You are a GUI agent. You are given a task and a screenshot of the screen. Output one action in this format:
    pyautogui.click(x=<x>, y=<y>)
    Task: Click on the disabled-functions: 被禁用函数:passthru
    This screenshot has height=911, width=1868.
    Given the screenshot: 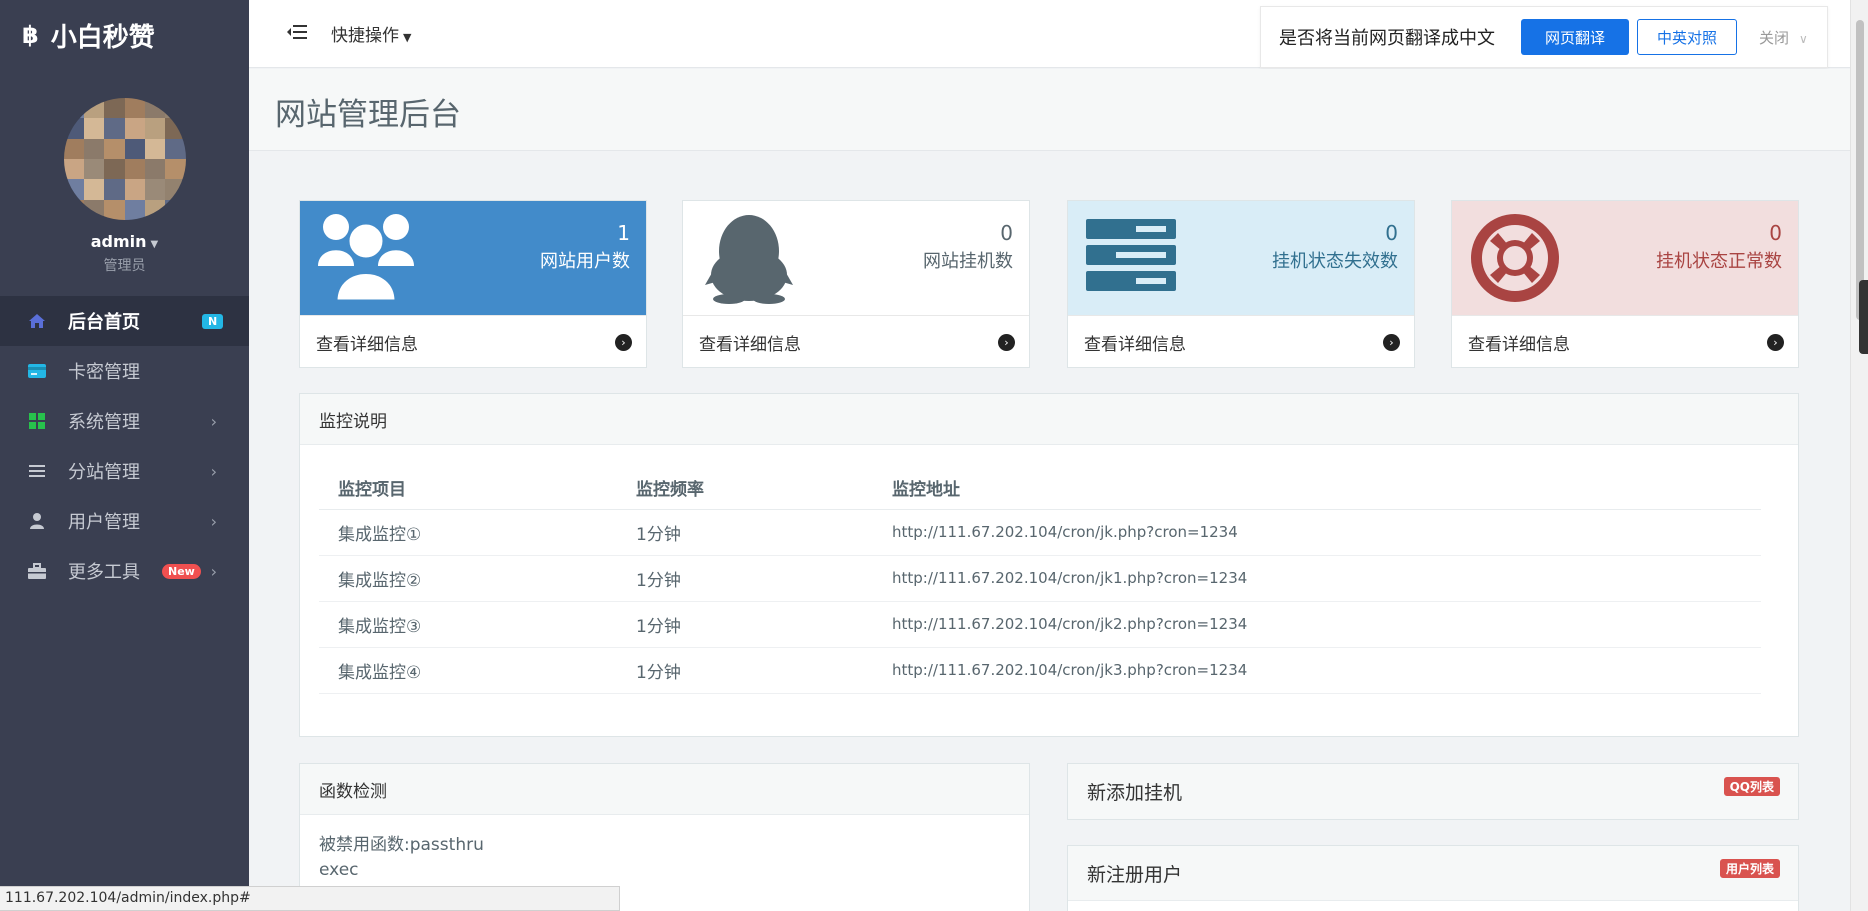 What is the action you would take?
    pyautogui.click(x=401, y=845)
    